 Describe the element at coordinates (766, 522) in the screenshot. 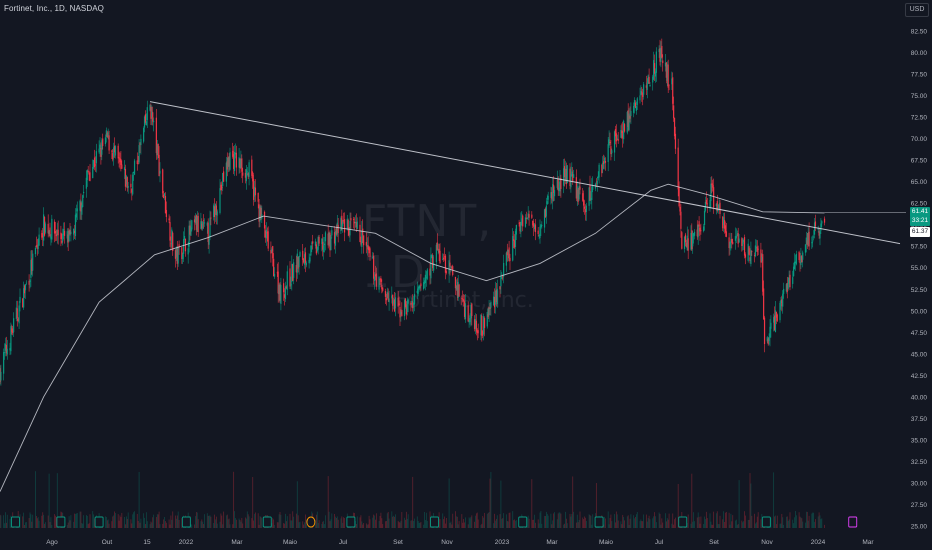

I see `earnings-marker` at that location.